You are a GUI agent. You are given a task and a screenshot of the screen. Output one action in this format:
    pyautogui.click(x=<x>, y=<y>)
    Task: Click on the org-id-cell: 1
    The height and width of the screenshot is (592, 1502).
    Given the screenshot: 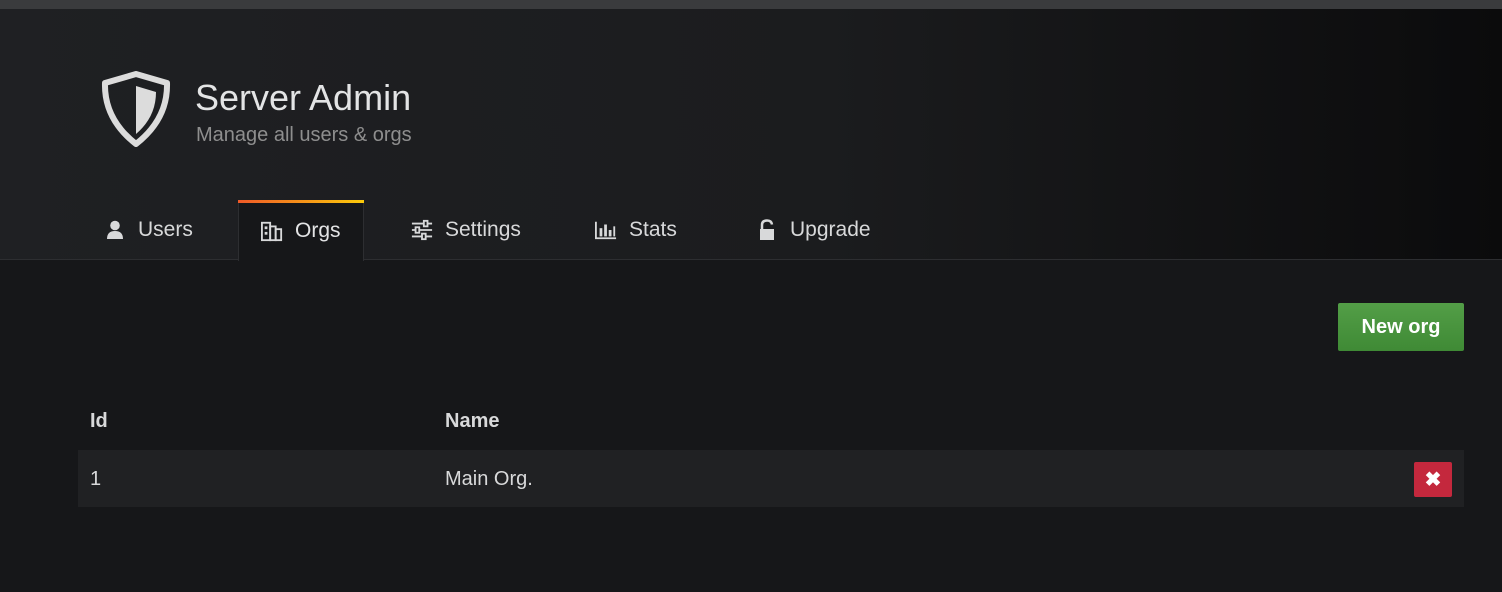 What is the action you would take?
    pyautogui.click(x=96, y=479)
    